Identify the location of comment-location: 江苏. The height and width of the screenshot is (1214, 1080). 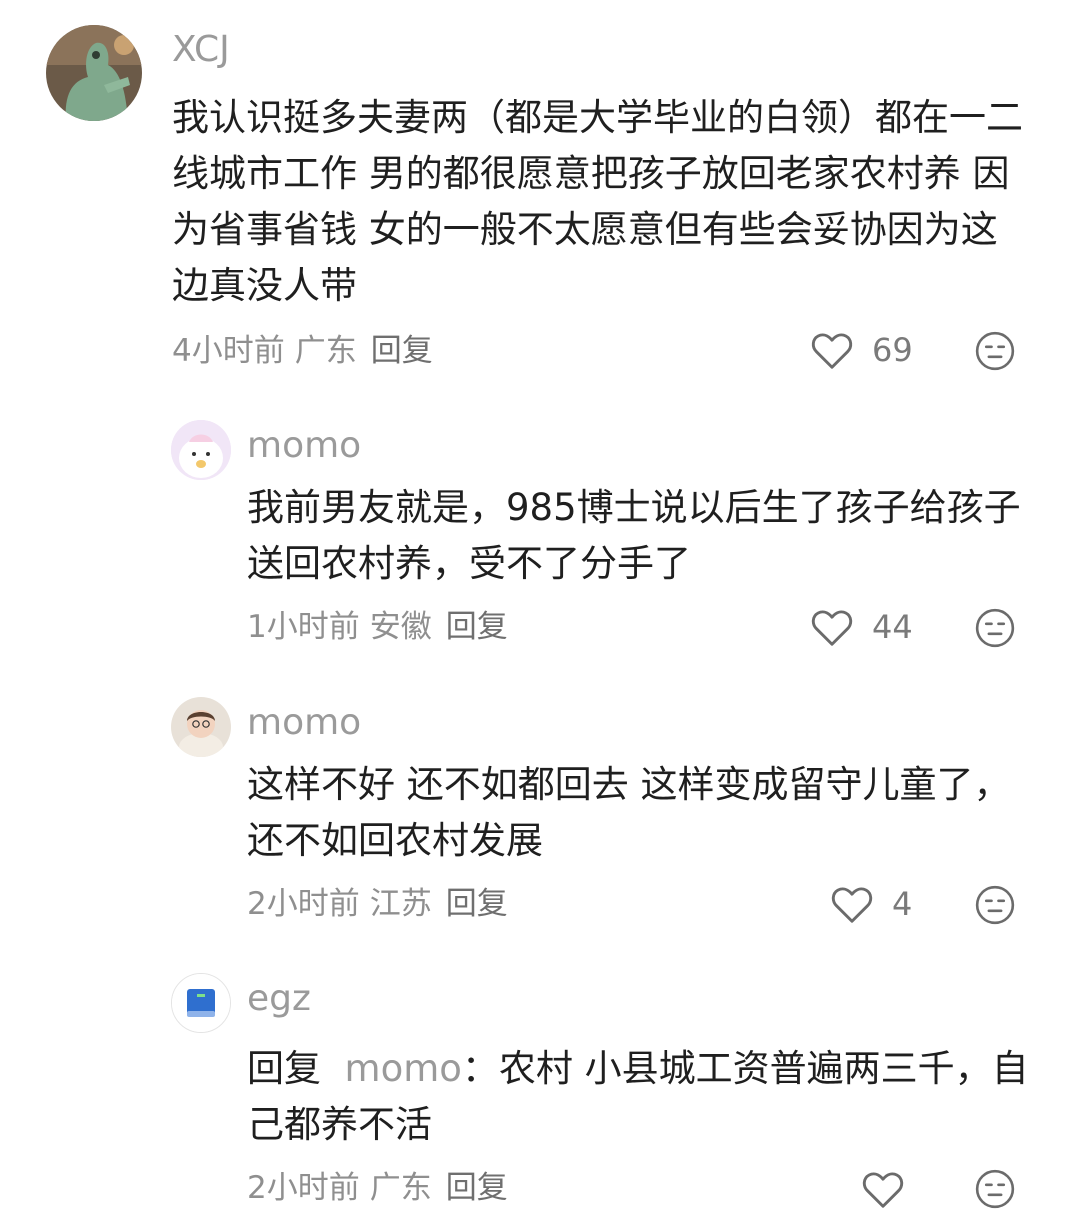
(400, 904).